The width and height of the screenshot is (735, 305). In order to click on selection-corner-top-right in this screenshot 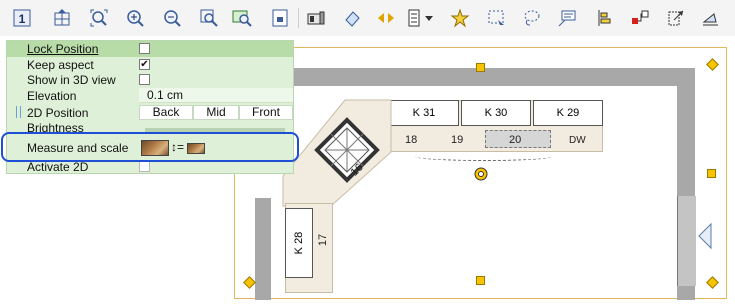, I will do `click(712, 64)`.